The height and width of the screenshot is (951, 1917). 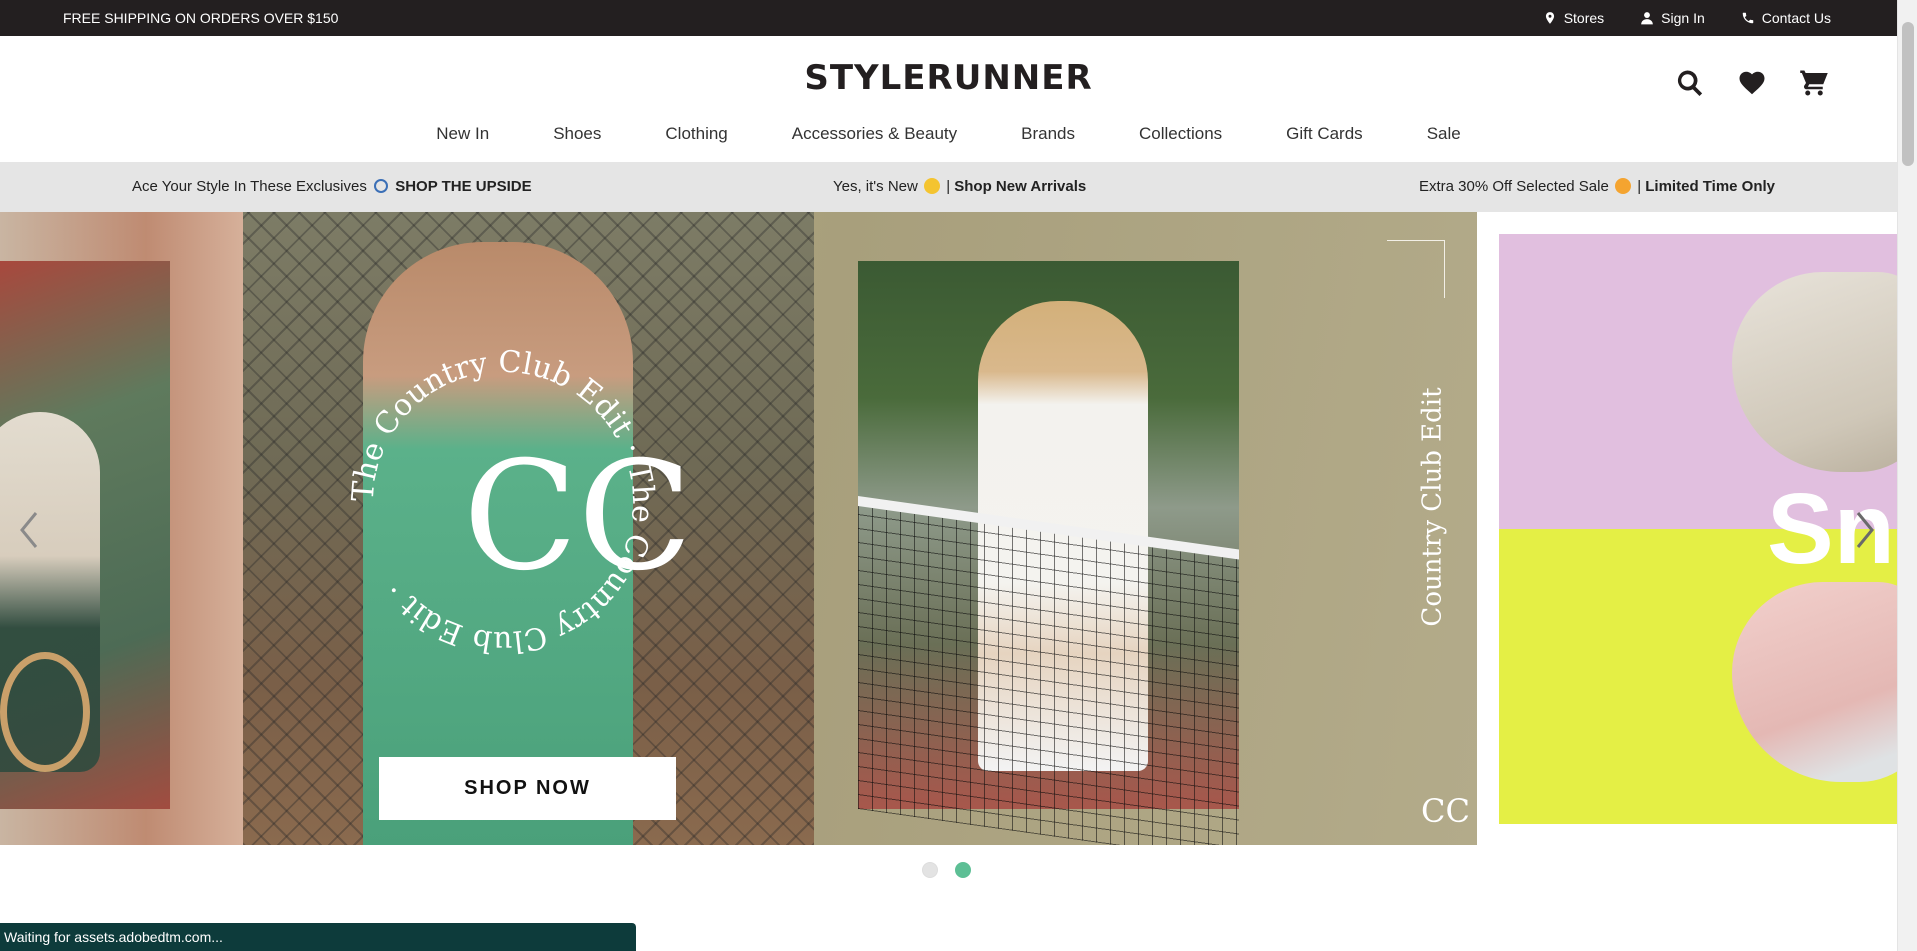 I want to click on scrollbar-thumb, so click(x=1908, y=94).